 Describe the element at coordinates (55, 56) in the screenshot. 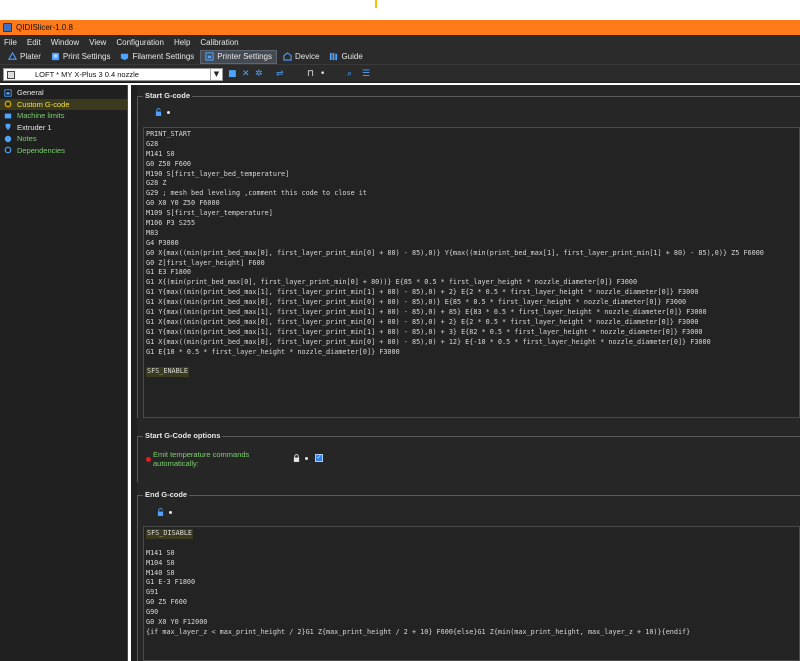

I see `print-settings-icon` at that location.